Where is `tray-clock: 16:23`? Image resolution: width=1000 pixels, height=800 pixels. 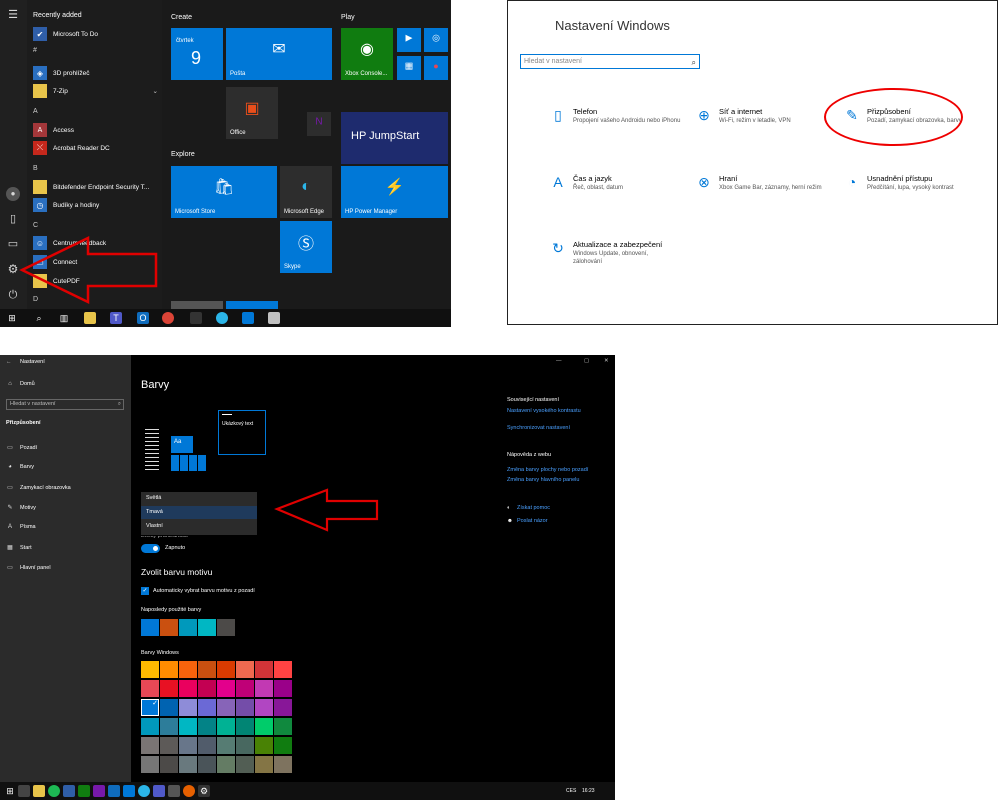
tray-clock: 16:23 is located at coordinates (588, 791).